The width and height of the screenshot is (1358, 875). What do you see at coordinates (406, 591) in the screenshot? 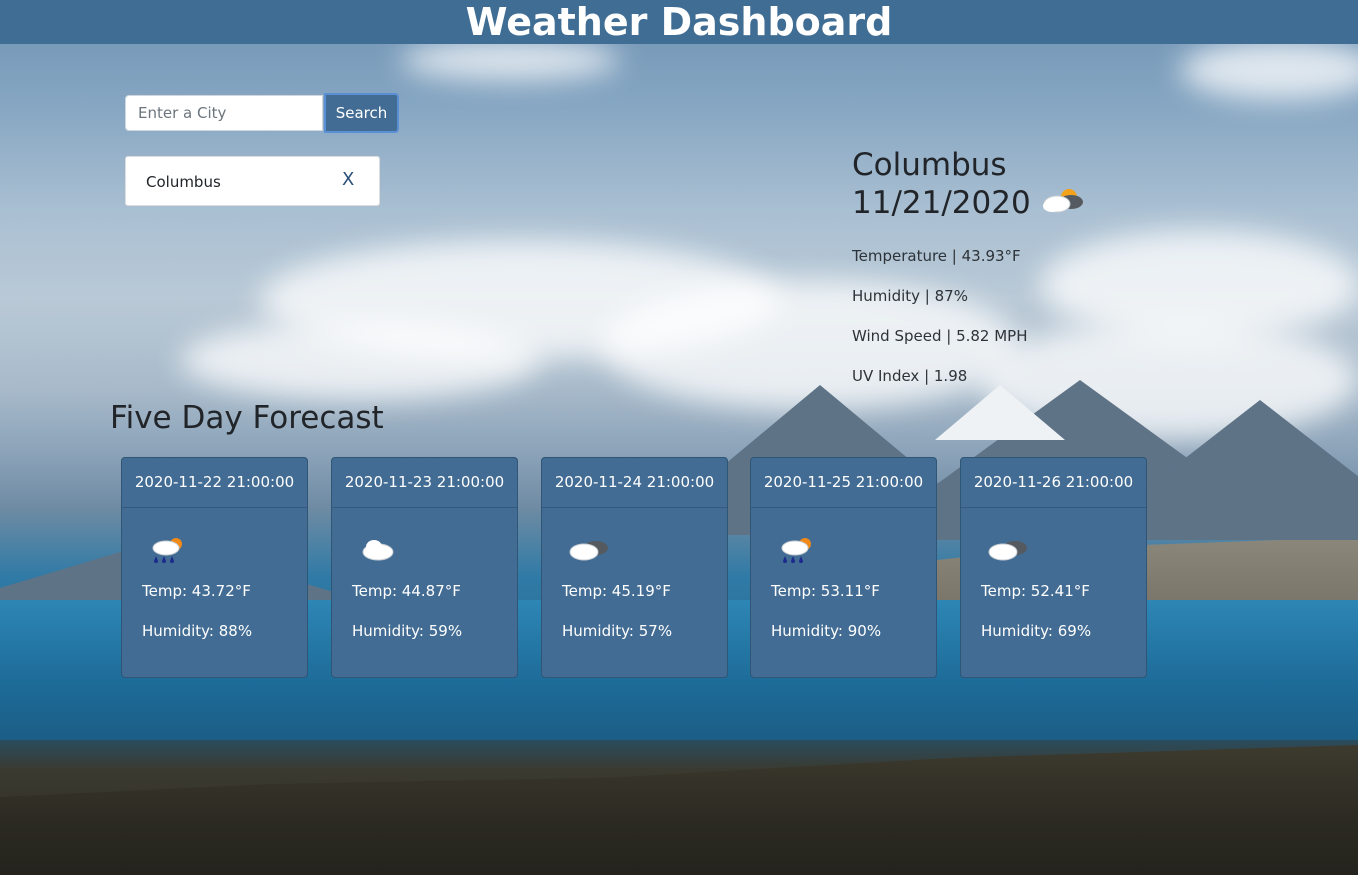
I see `forecast-temp: Temp: 44.87°F` at bounding box center [406, 591].